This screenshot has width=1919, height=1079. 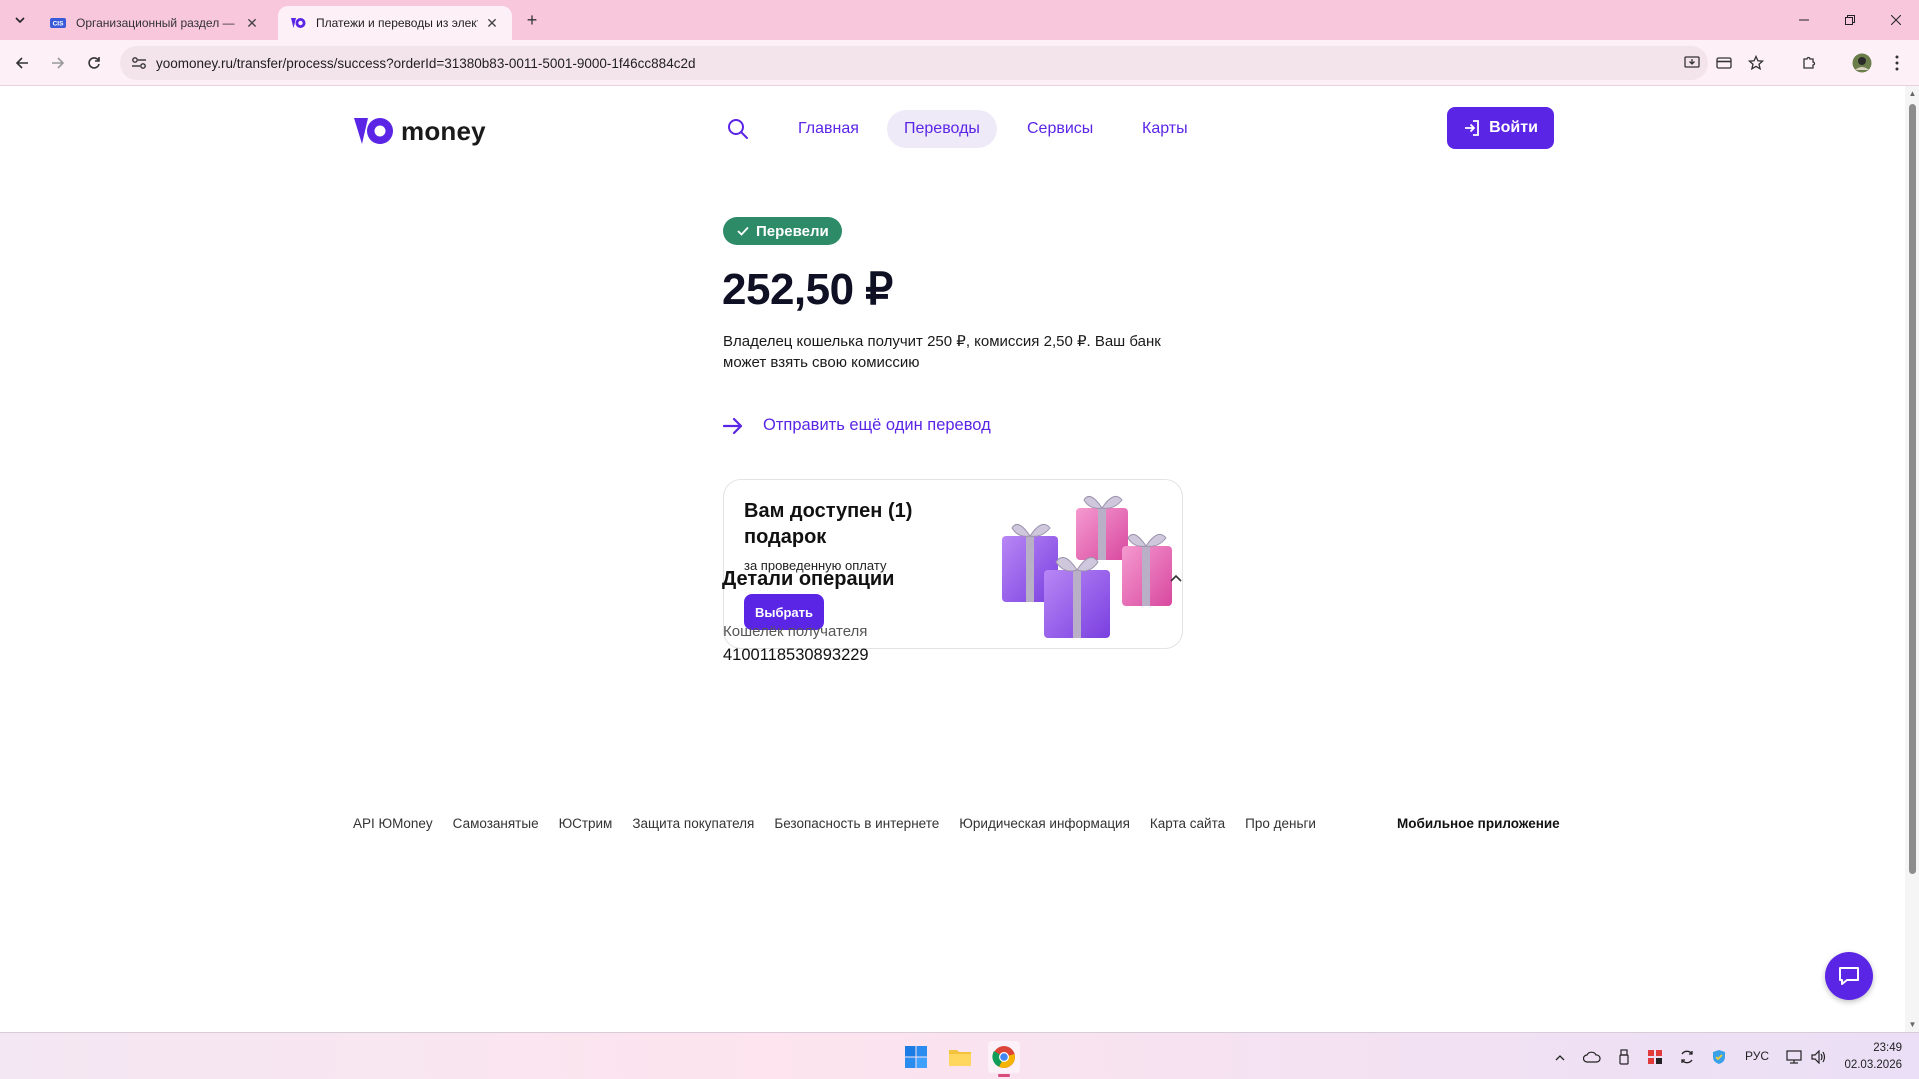 I want to click on logo-text: money, so click(x=443, y=130).